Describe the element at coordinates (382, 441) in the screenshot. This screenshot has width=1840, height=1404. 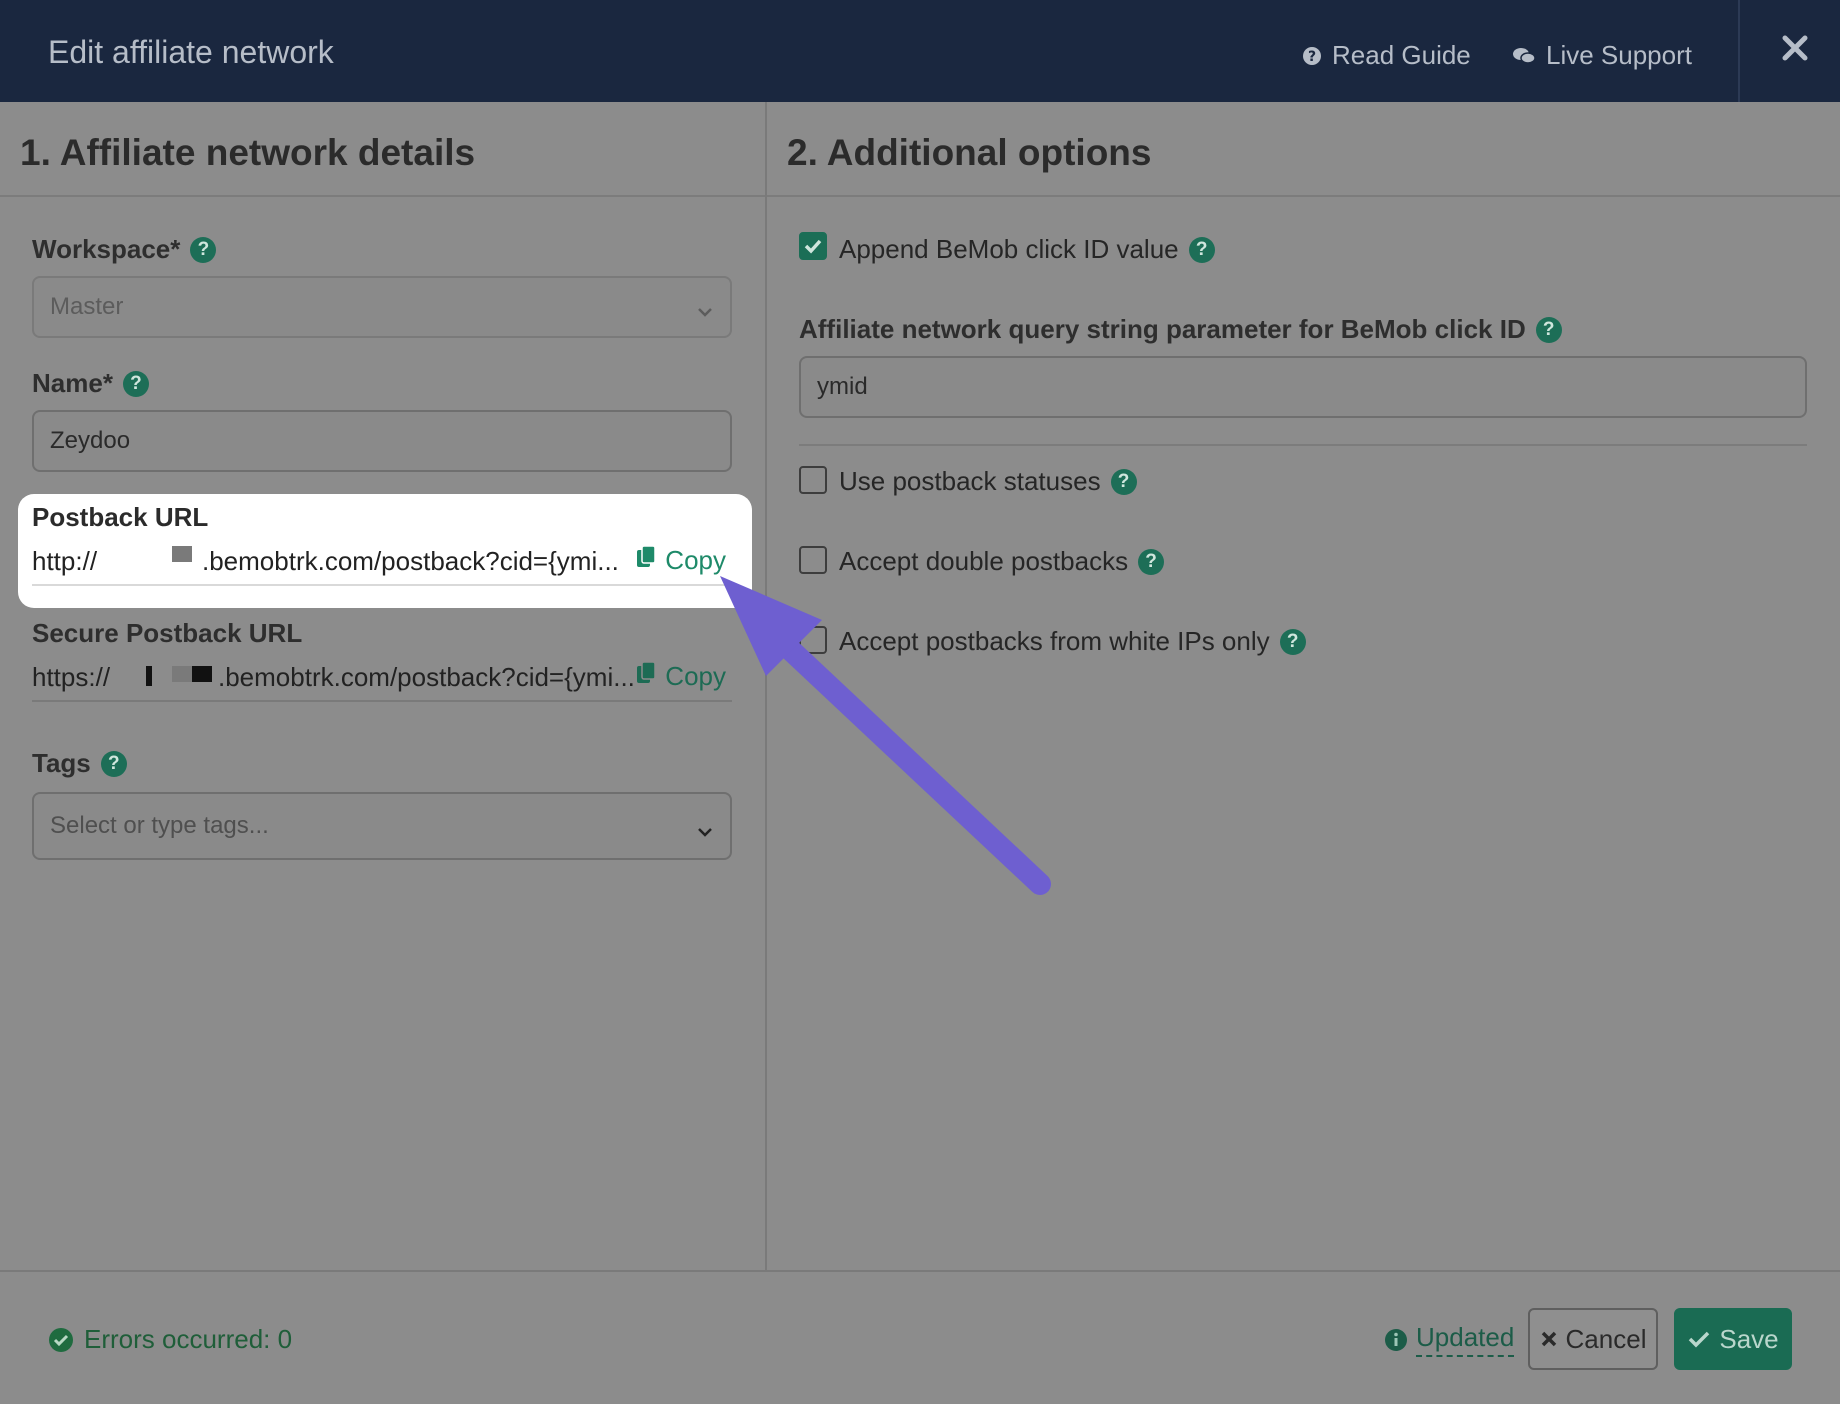
I see `name-input: Zeydoo` at that location.